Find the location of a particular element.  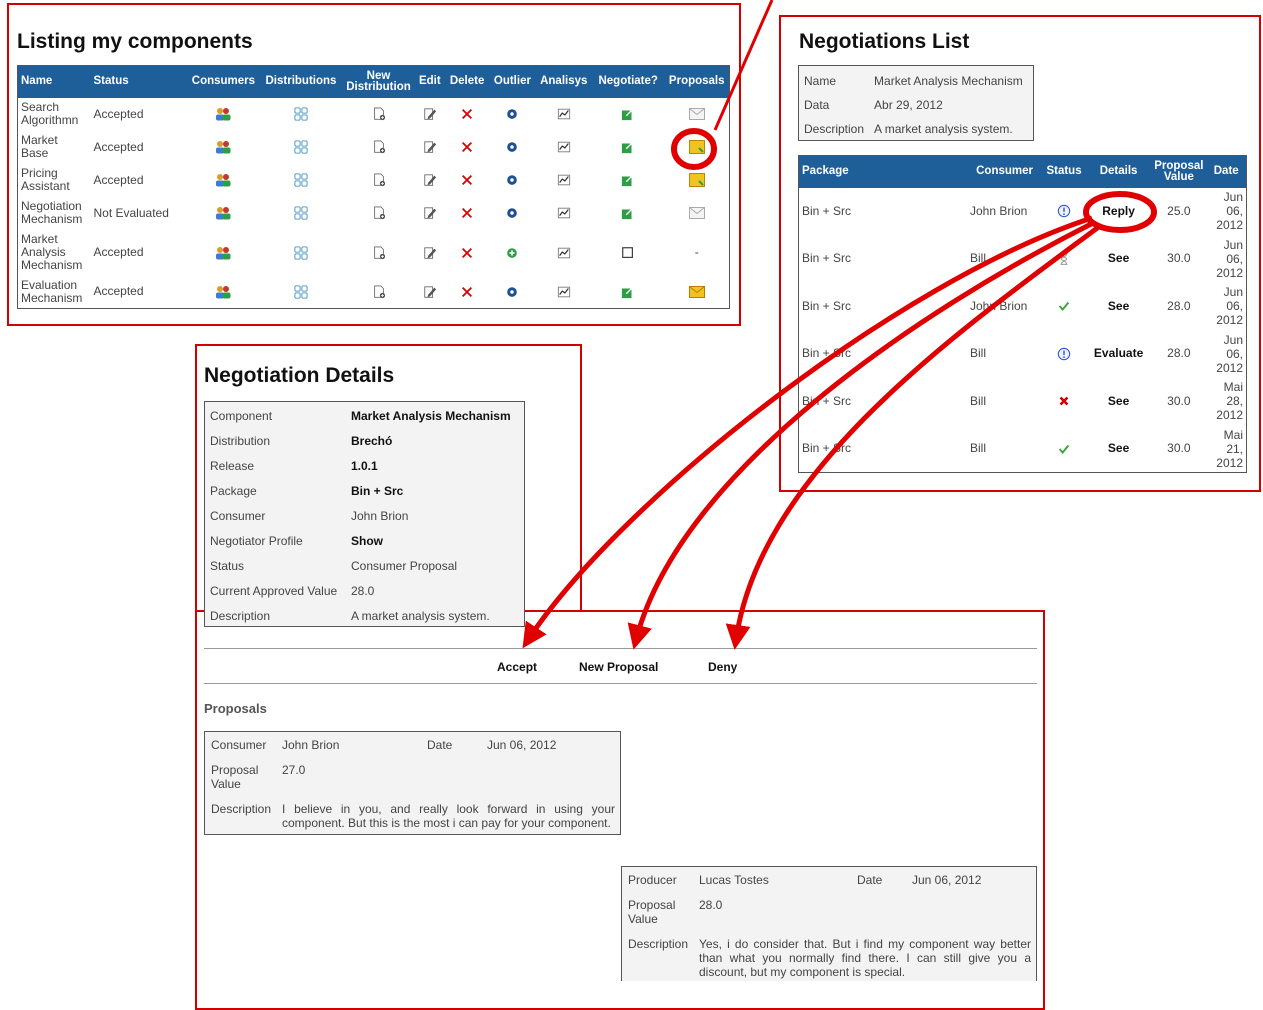

table-row: Bin + Src Bill Evaluate 28.0 Jun 06, 2012 is located at coordinates (1023, 354).